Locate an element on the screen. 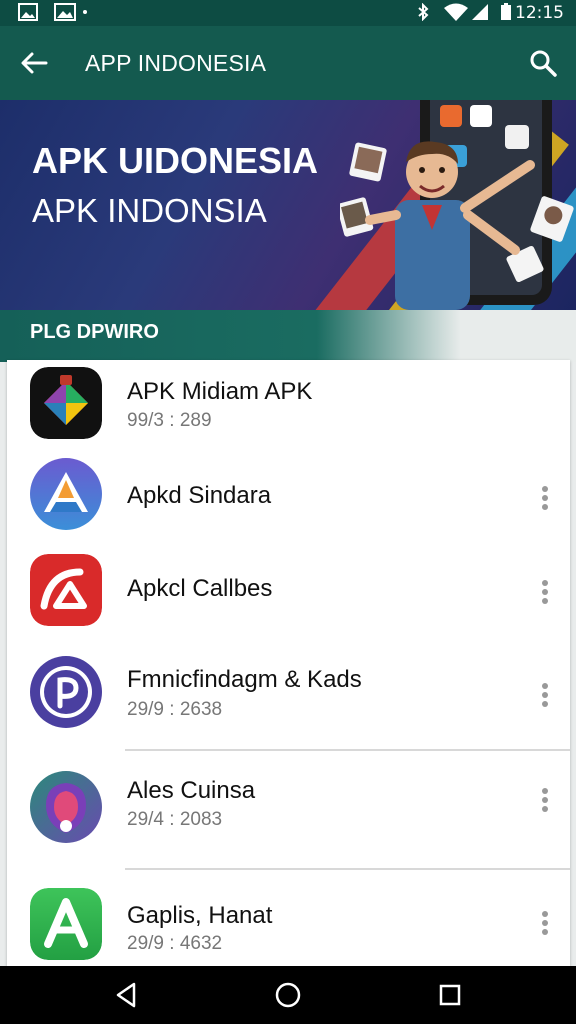 Image resolution: width=576 pixels, height=1024 pixels. dot-notification-icon is located at coordinates (85, 12).